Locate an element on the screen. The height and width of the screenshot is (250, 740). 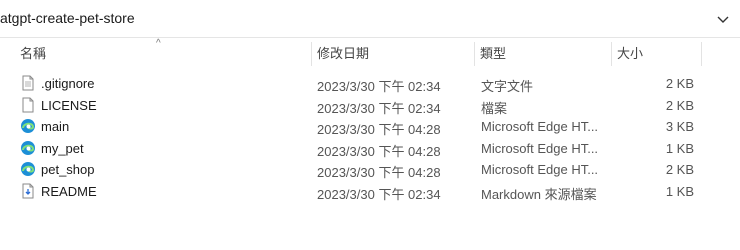
file-name: README is located at coordinates (69, 191).